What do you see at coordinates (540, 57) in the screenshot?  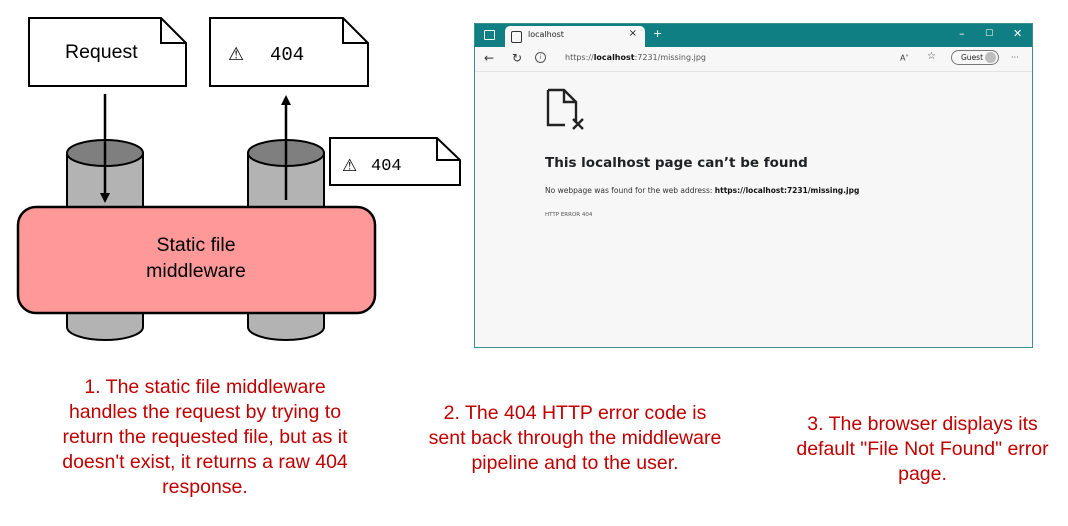 I see `info-icon: i` at bounding box center [540, 57].